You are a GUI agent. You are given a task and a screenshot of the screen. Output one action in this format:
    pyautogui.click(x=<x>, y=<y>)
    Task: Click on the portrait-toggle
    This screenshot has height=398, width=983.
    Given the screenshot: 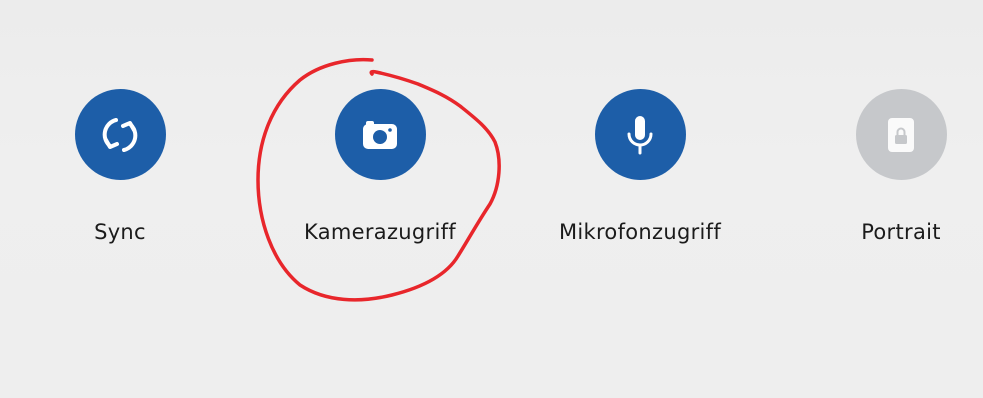 What is the action you would take?
    pyautogui.click(x=901, y=134)
    